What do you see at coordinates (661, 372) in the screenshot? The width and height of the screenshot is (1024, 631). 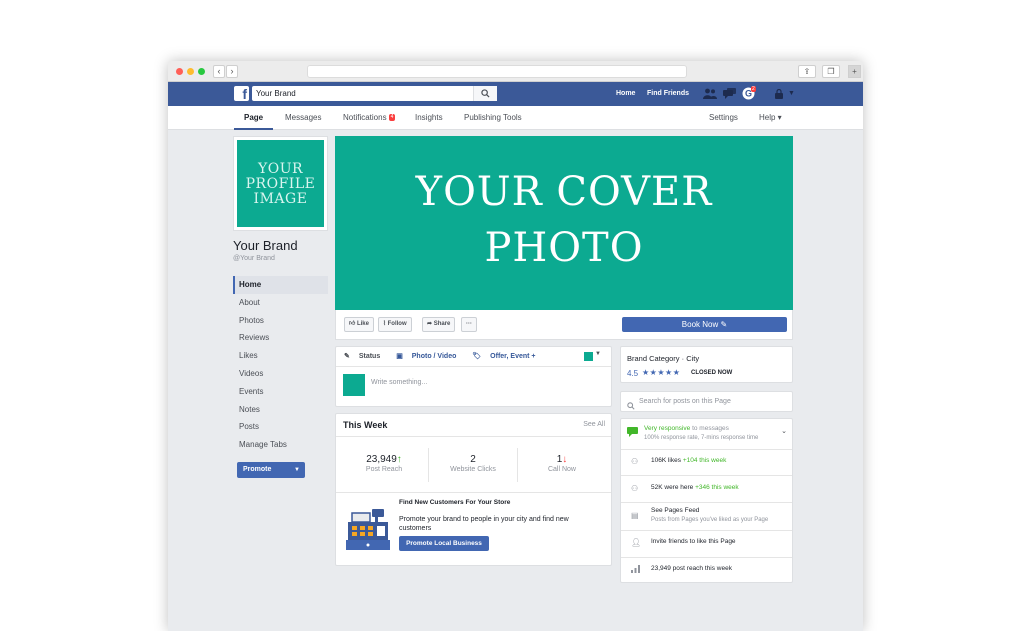 I see `star-rating-icon: ★★★★★` at bounding box center [661, 372].